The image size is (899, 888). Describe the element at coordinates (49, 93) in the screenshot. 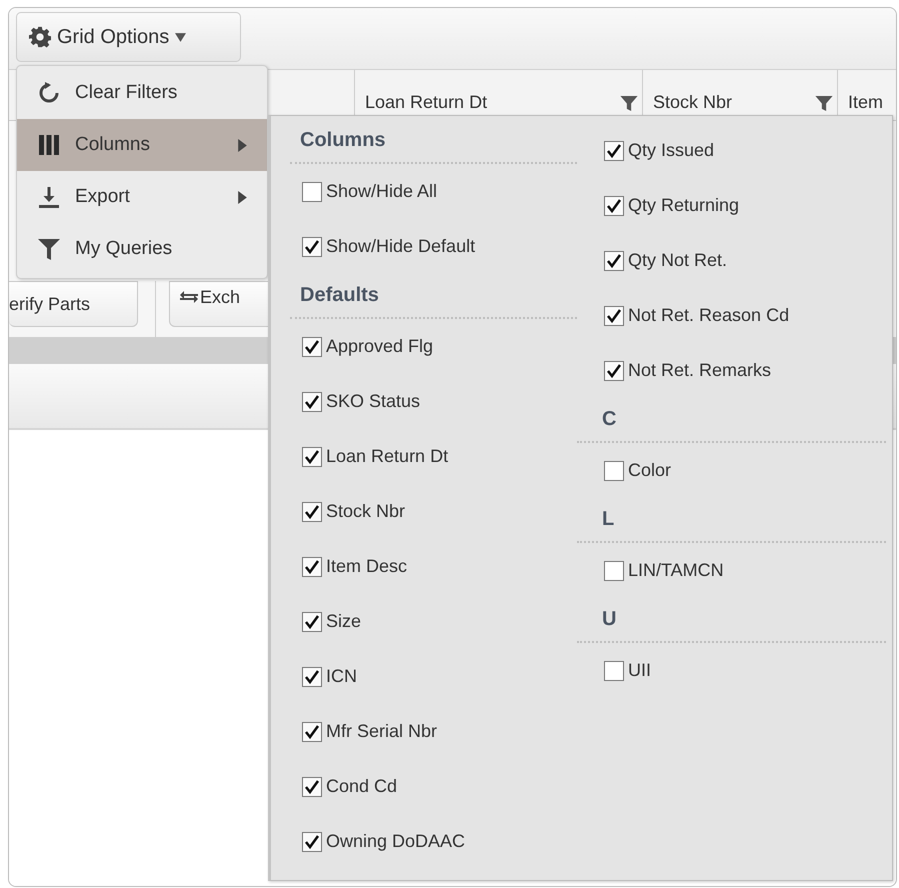

I see `refresh-icon` at that location.